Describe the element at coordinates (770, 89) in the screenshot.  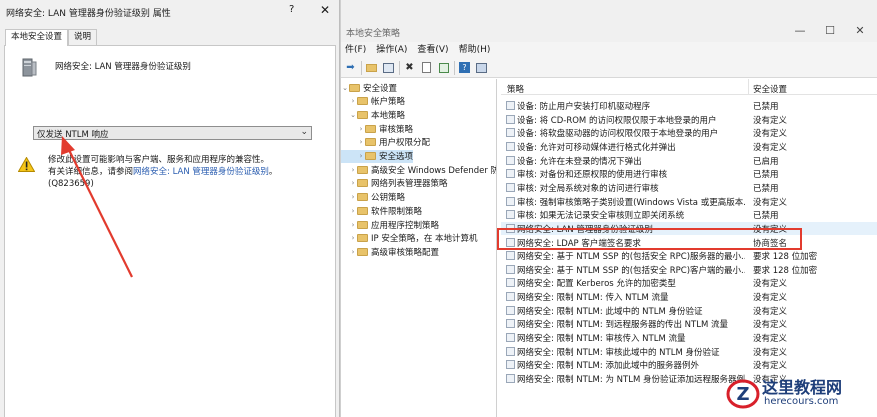
I see `column-header-setting: 安全设置` at that location.